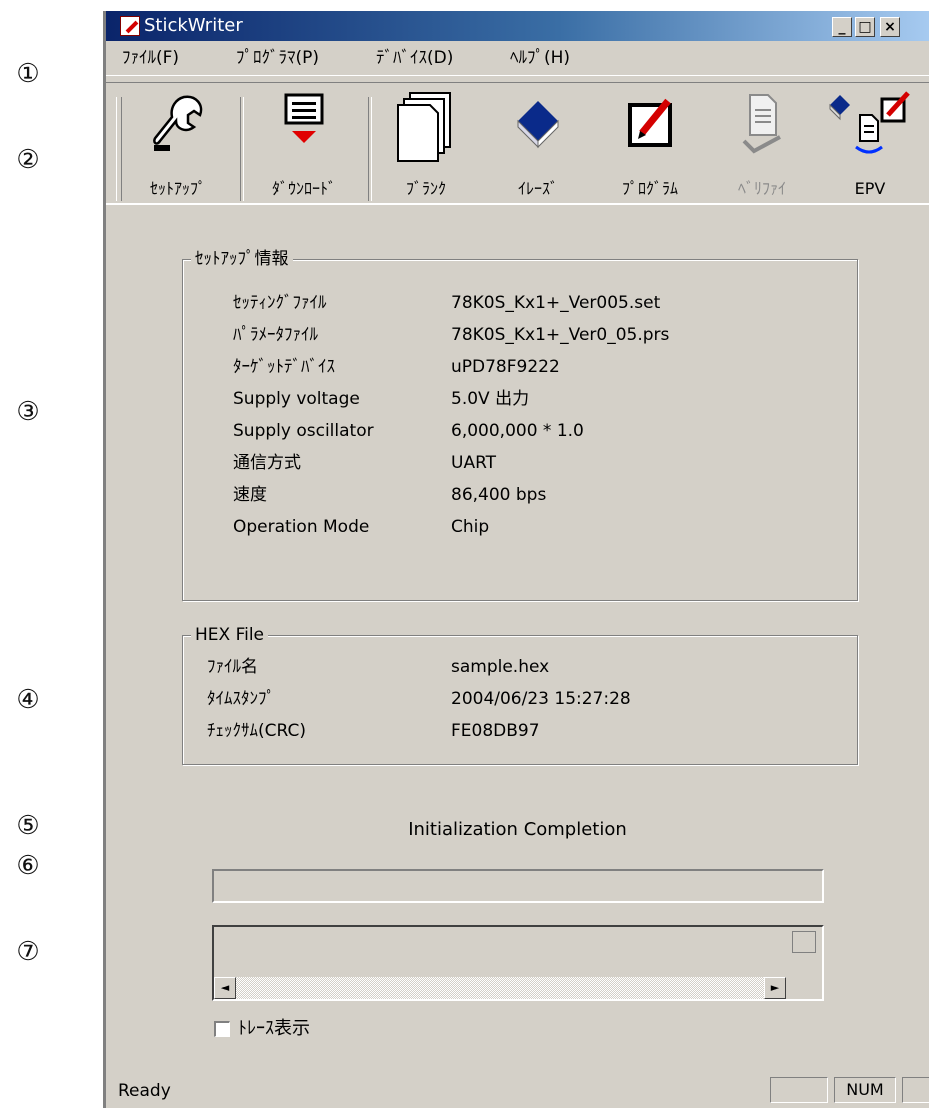  I want to click on erase-button: ｲﾚｰｽﾞ, so click(538, 147).